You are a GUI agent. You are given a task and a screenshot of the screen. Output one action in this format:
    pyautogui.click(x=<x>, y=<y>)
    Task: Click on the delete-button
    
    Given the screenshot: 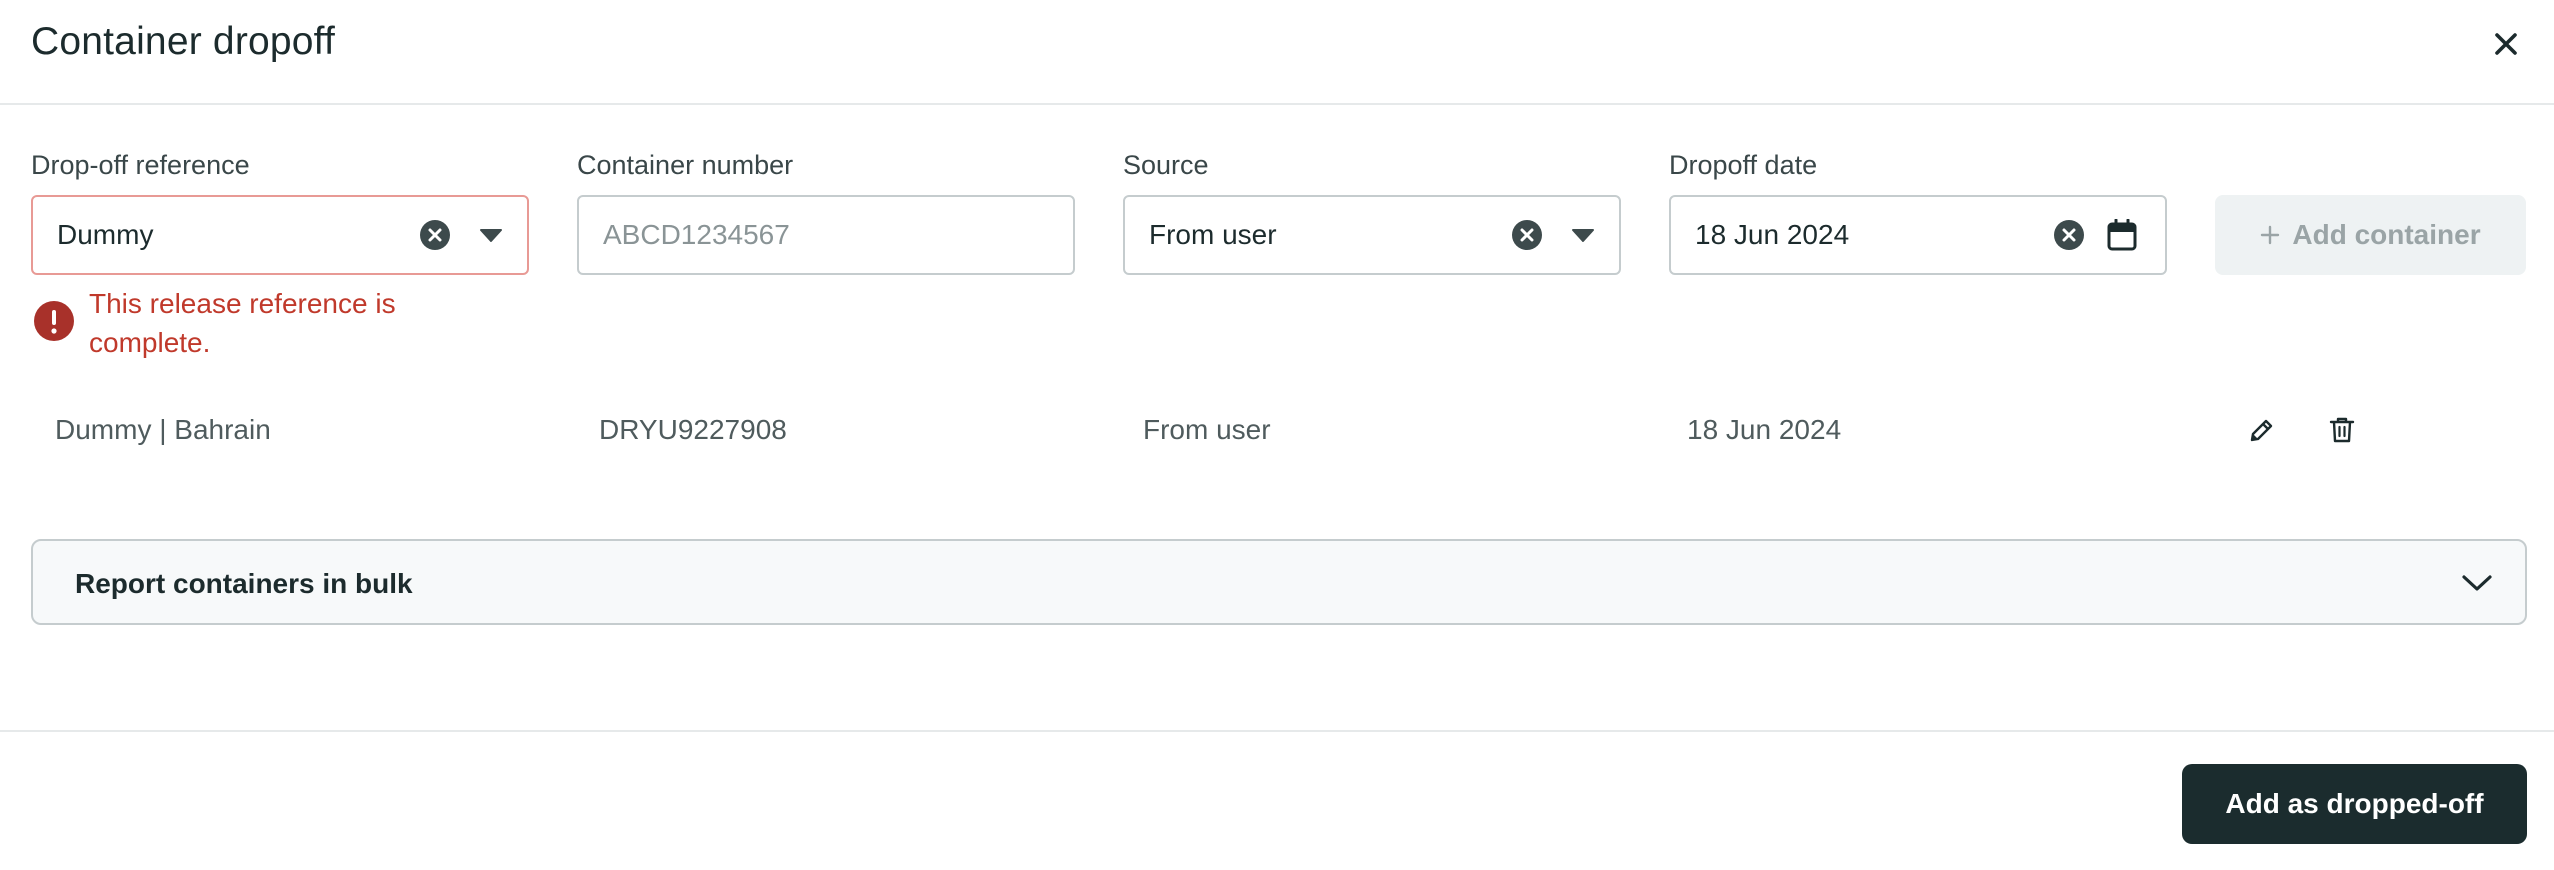 What is the action you would take?
    pyautogui.click(x=2342, y=430)
    